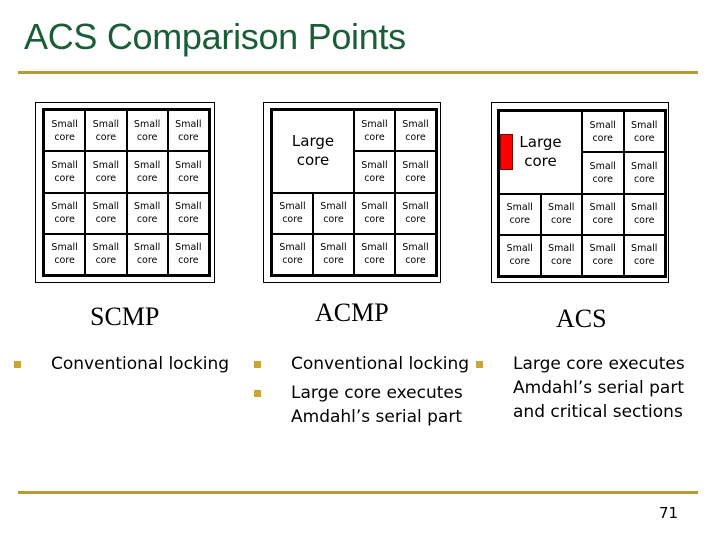 The image size is (720, 540). Describe the element at coordinates (352, 312) in the screenshot. I see `acmp-label: ACMP` at that location.